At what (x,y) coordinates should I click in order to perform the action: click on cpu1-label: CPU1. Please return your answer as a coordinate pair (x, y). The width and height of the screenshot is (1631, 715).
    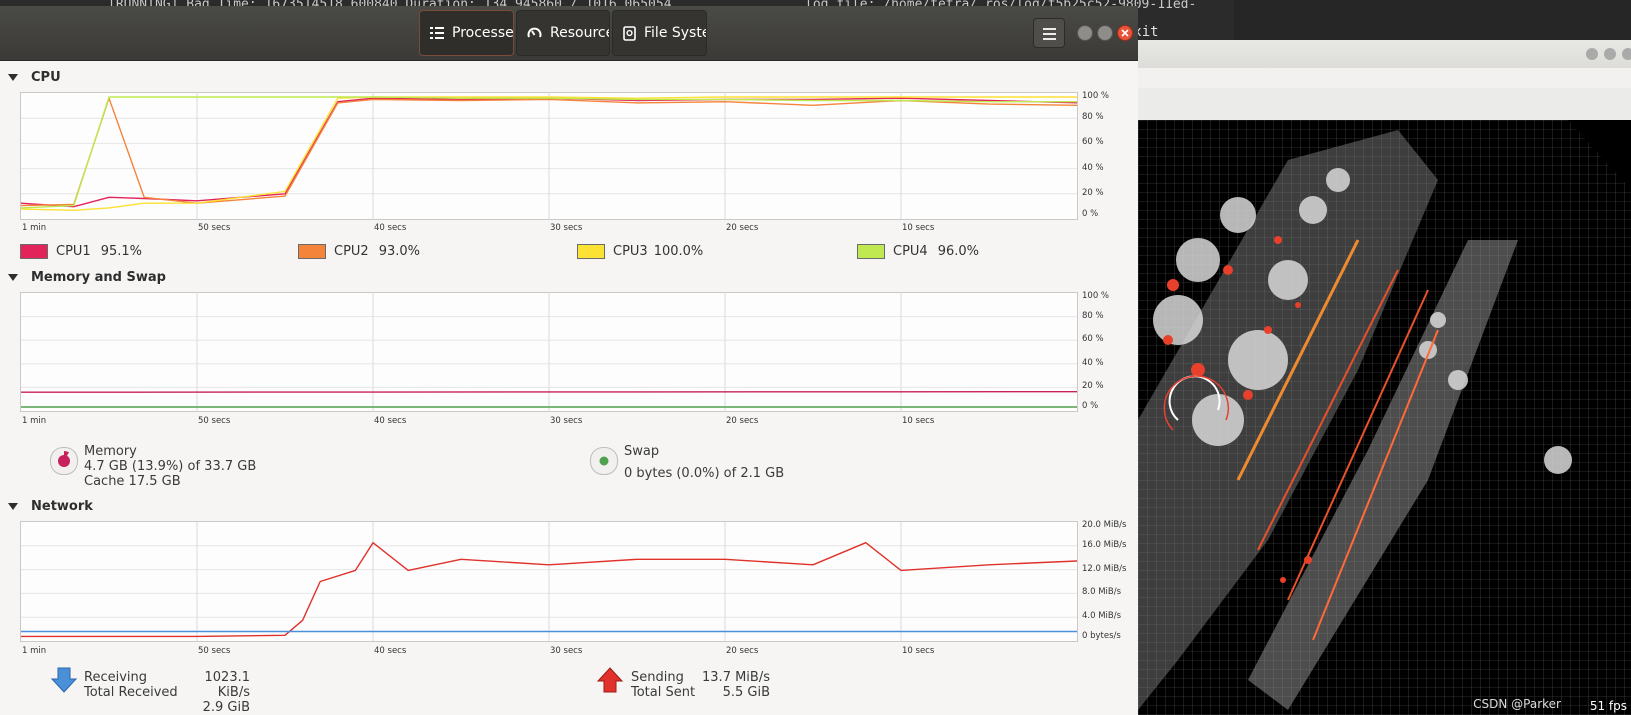
    Looking at the image, I should click on (73, 251).